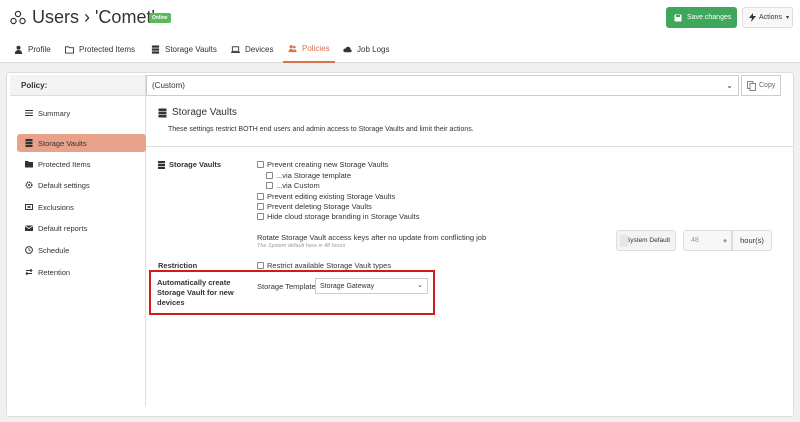 The image size is (800, 422). Describe the element at coordinates (107, 49) in the screenshot. I see `tab-label: Protected Items` at that location.